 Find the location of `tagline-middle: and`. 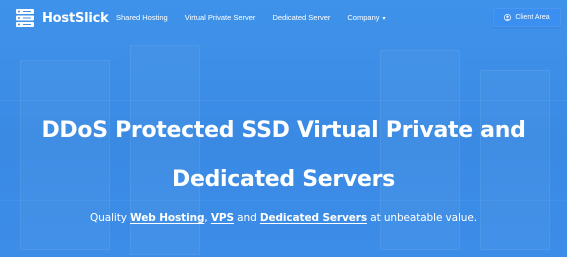

tagline-middle: and is located at coordinates (246, 218).